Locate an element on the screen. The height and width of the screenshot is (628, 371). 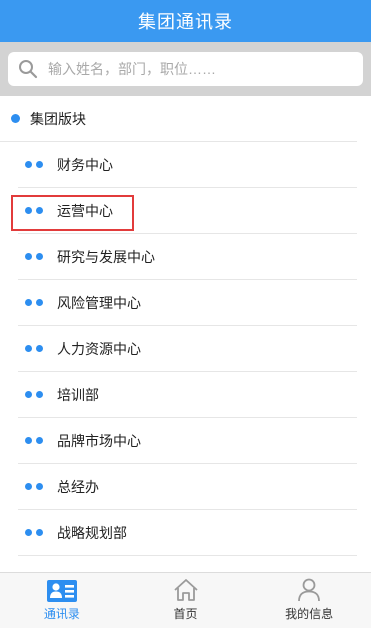
department-item: 品牌市场中心 is located at coordinates (187, 441).